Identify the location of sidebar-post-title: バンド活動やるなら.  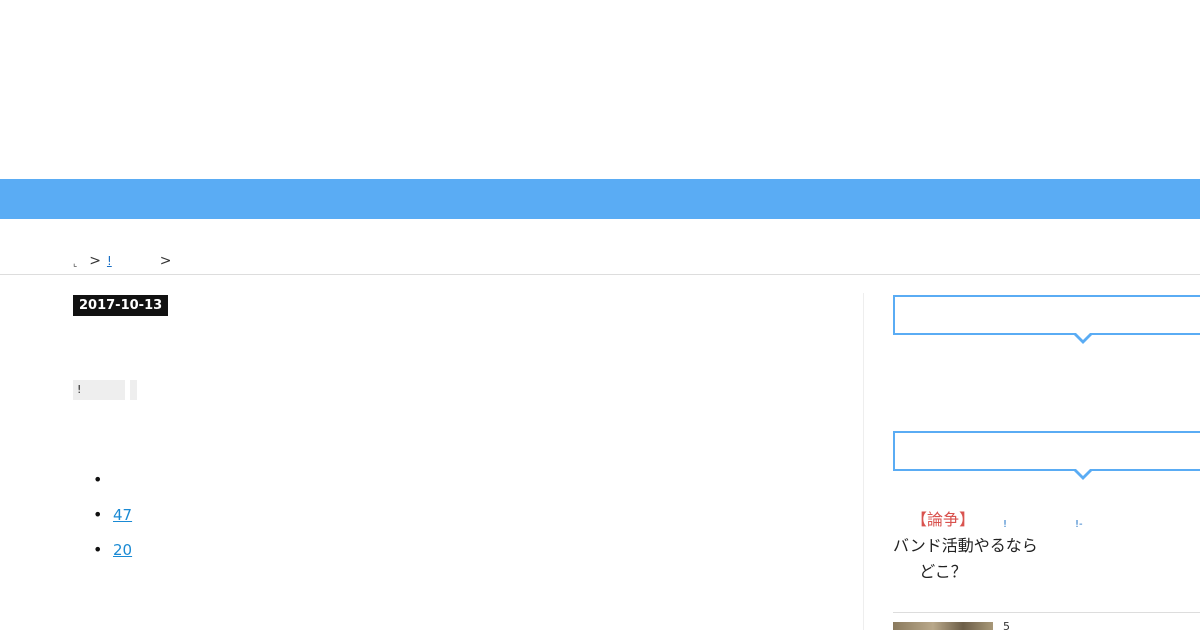
(965, 545).